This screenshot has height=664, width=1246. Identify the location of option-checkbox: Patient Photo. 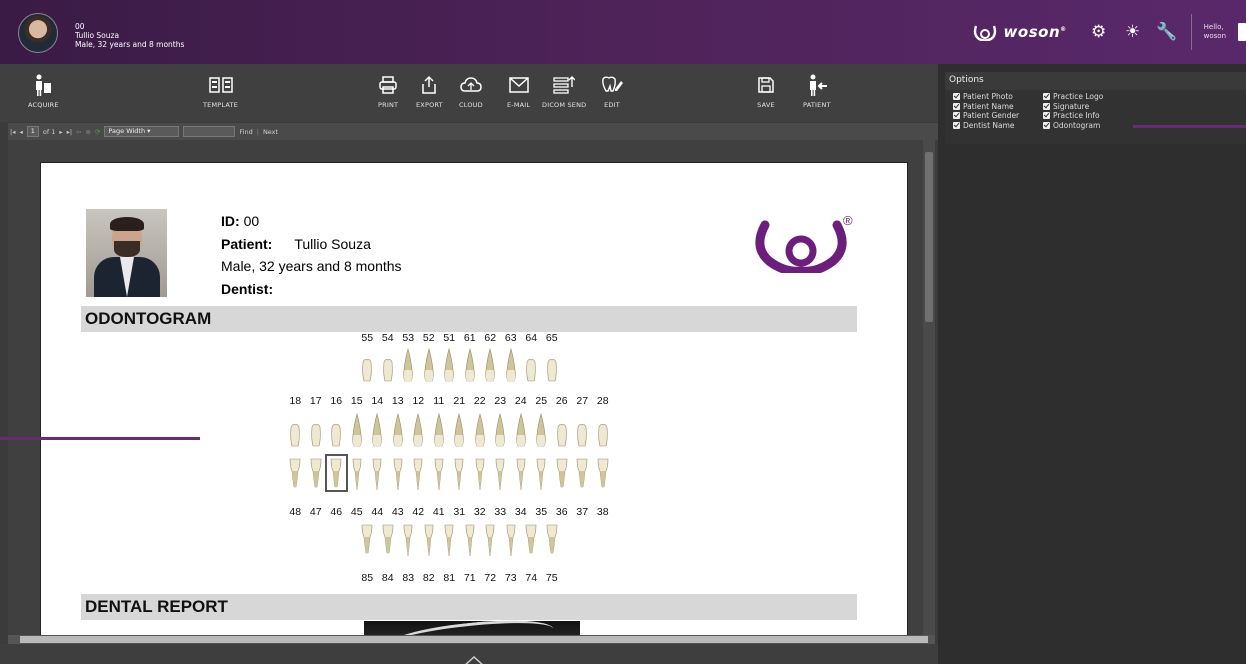
(998, 97).